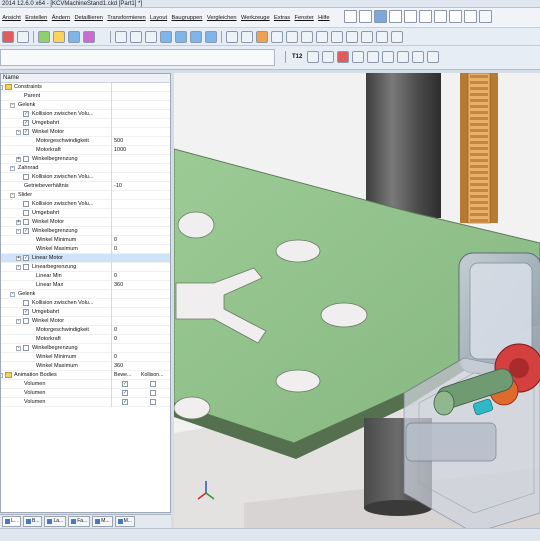  Describe the element at coordinates (324, 18) in the screenshot. I see `menu-item: Hilfe` at that location.